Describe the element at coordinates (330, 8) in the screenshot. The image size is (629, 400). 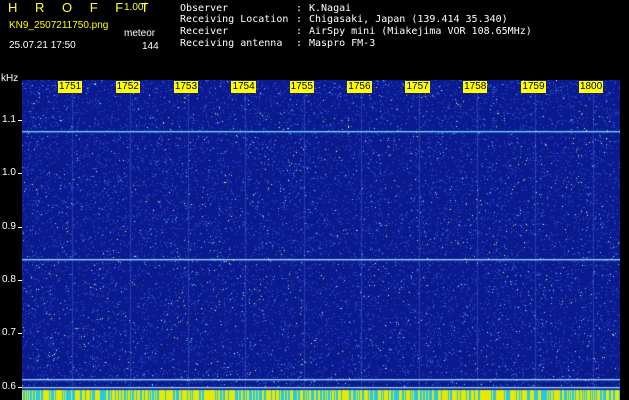
I see `observer-value: K.Nagai` at that location.